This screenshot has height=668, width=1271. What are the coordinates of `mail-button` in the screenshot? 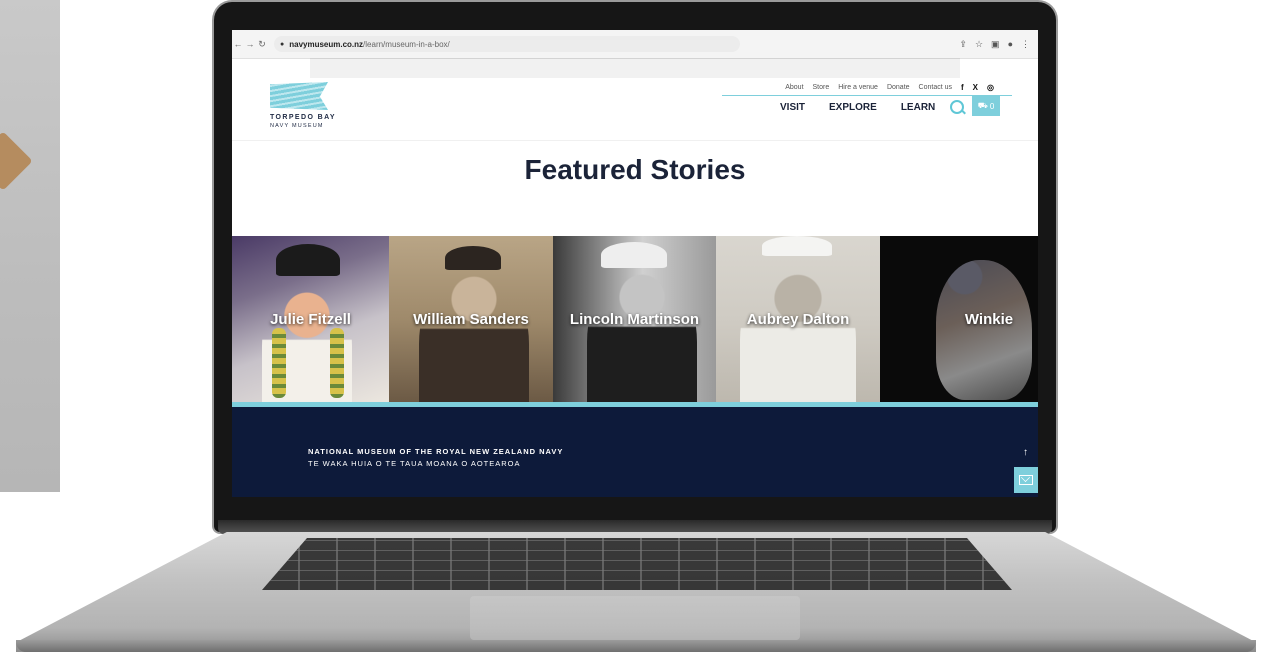 It's located at (1026, 480).